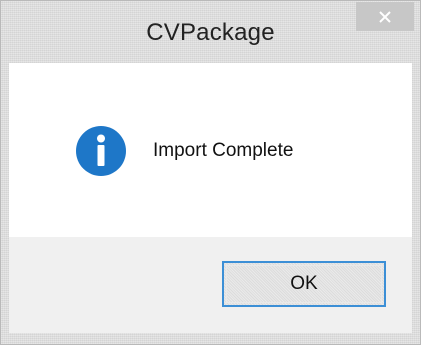  Describe the element at coordinates (101, 151) in the screenshot. I see `info-icon` at that location.